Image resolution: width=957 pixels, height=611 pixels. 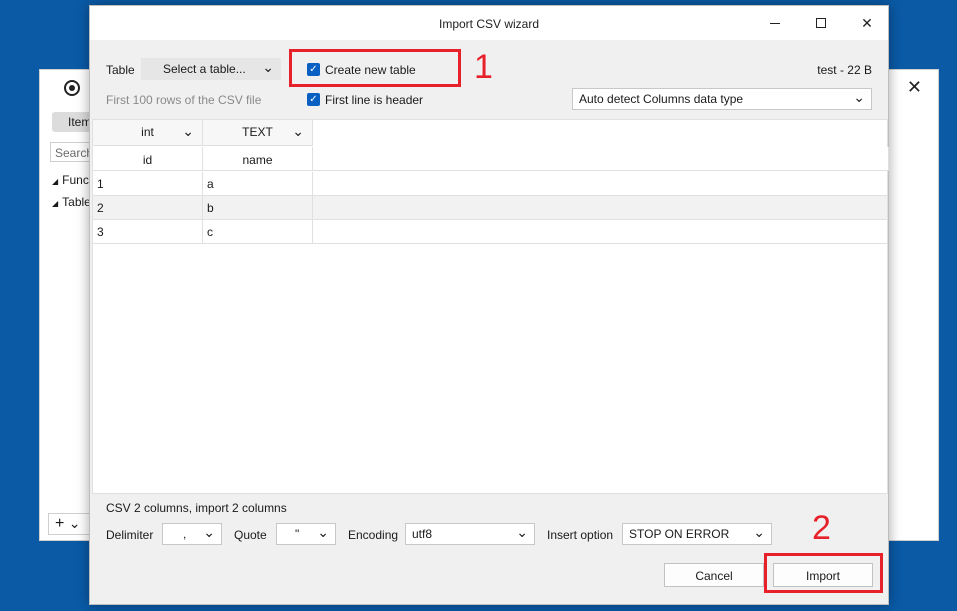 What do you see at coordinates (72, 88) in the screenshot?
I see `app-logo-icon` at bounding box center [72, 88].